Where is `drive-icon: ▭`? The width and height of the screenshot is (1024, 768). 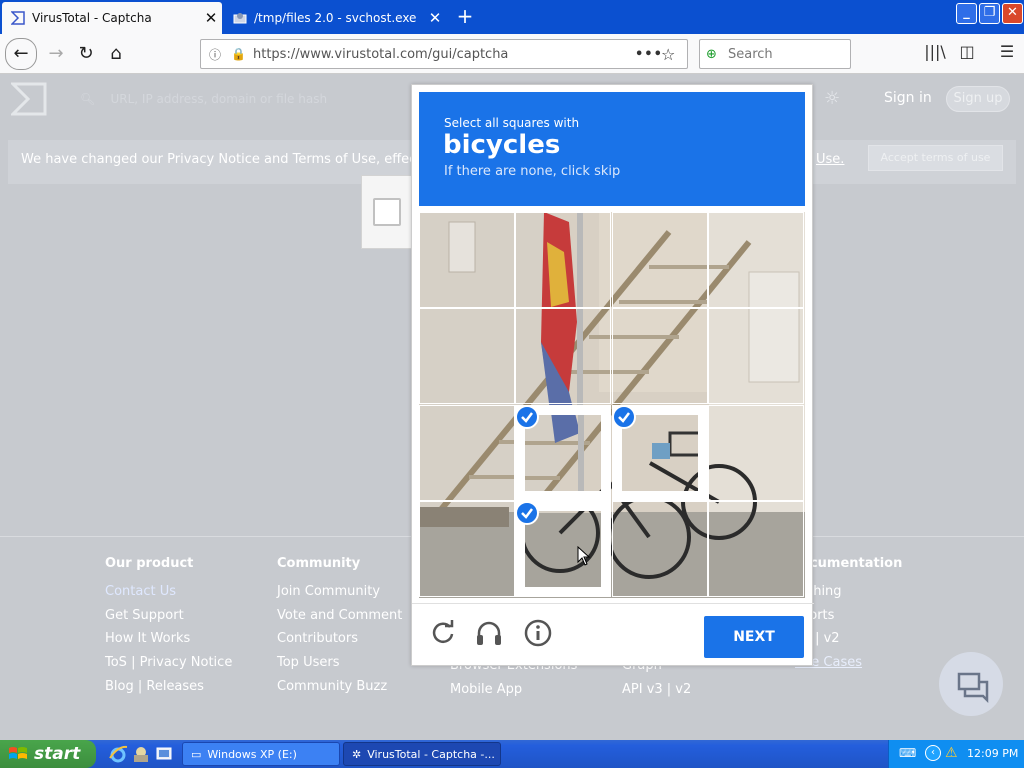 drive-icon: ▭ is located at coordinates (196, 754).